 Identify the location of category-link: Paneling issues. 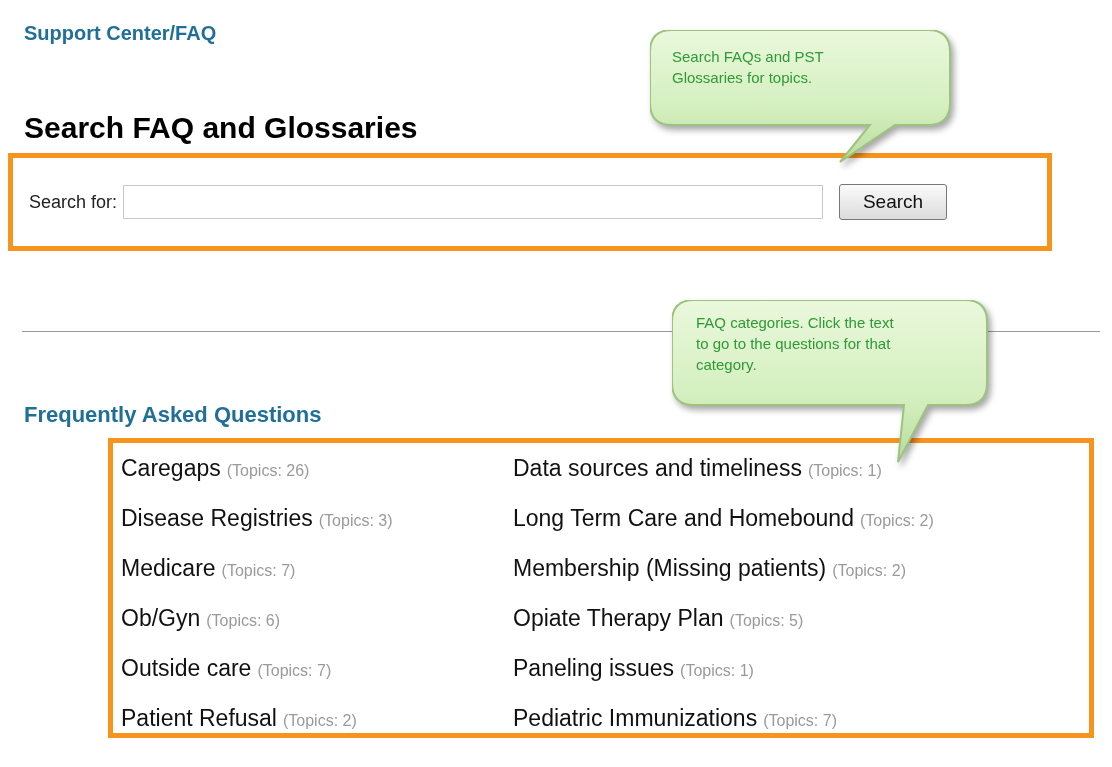
(594, 668).